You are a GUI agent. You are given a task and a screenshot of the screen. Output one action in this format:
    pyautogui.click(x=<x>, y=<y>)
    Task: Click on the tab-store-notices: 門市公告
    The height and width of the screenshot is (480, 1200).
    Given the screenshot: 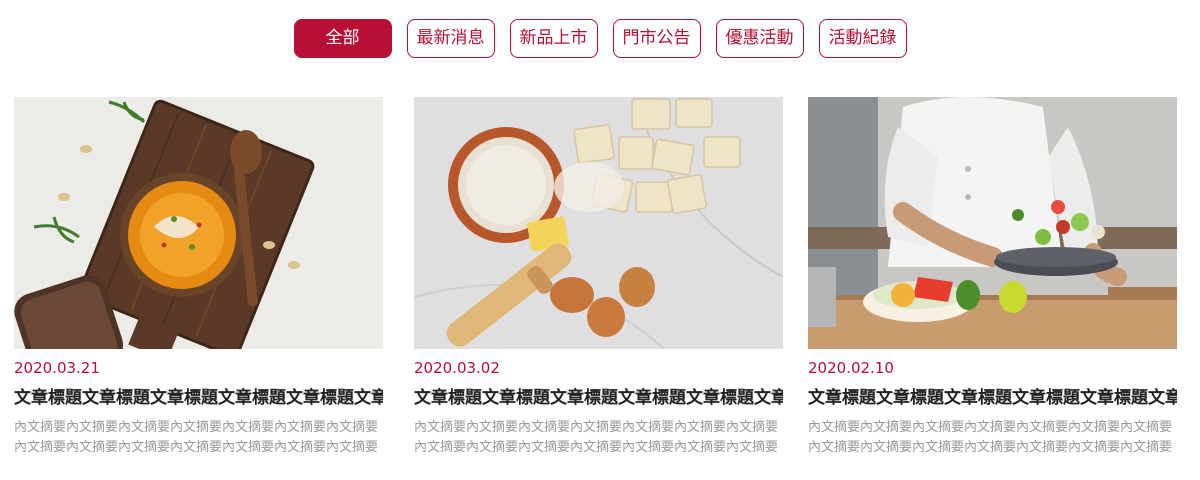 What is the action you would take?
    pyautogui.click(x=656, y=38)
    